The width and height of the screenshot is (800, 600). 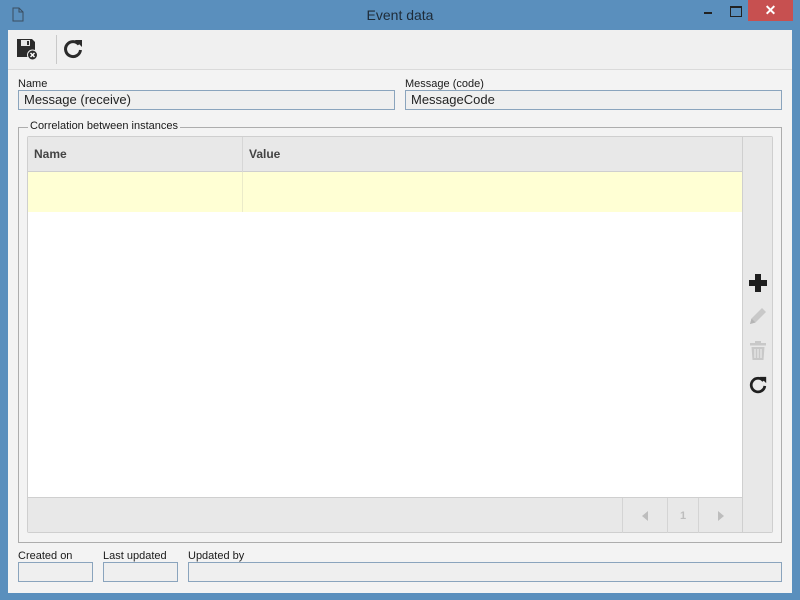 I want to click on last-updated-field, so click(x=140, y=572).